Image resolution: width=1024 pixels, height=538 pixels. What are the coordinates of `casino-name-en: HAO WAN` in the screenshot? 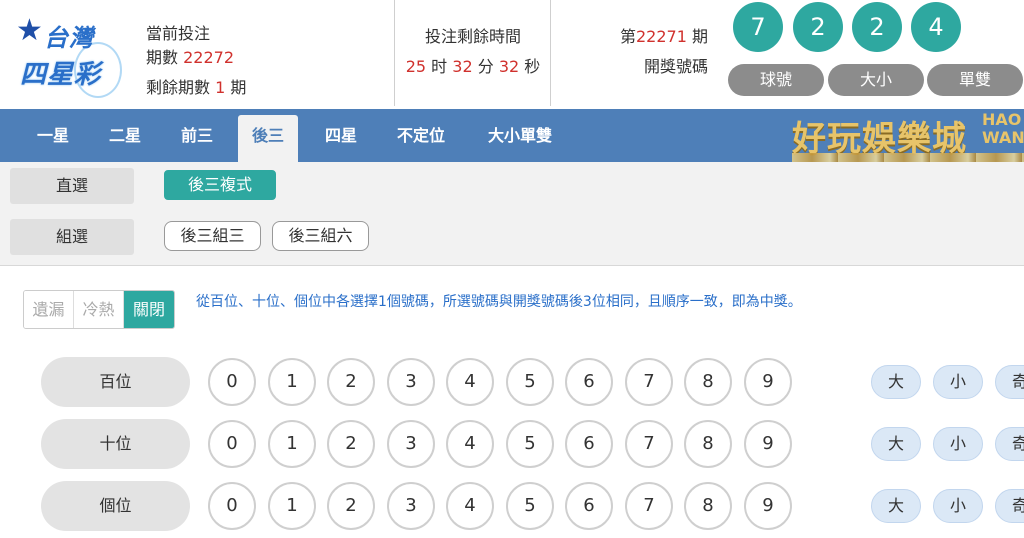 It's located at (1003, 128).